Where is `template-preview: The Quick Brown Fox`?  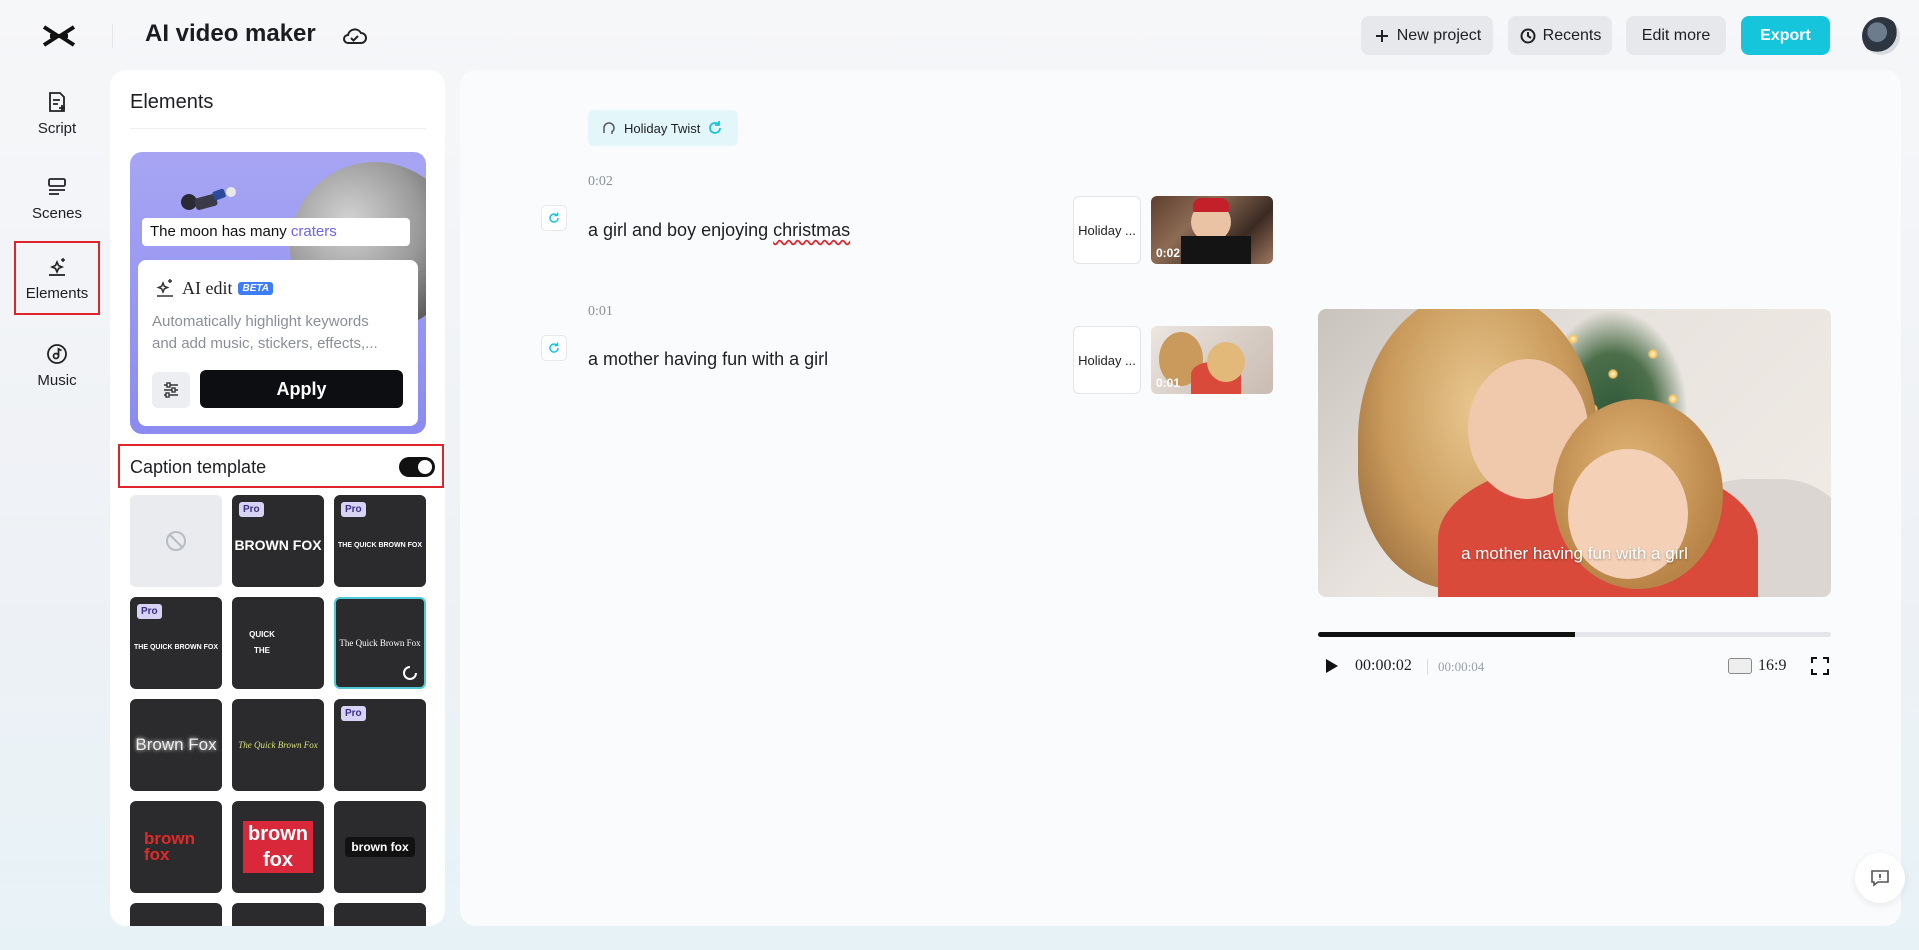 template-preview: The Quick Brown Fox is located at coordinates (278, 745).